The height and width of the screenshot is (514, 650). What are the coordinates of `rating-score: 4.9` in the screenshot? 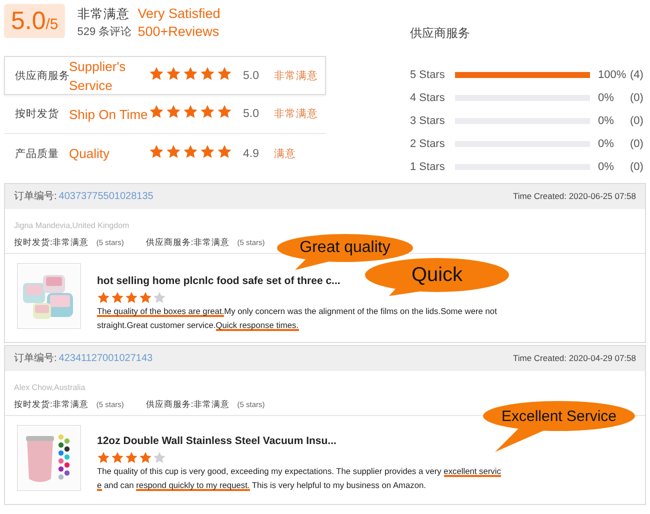 It's located at (251, 154).